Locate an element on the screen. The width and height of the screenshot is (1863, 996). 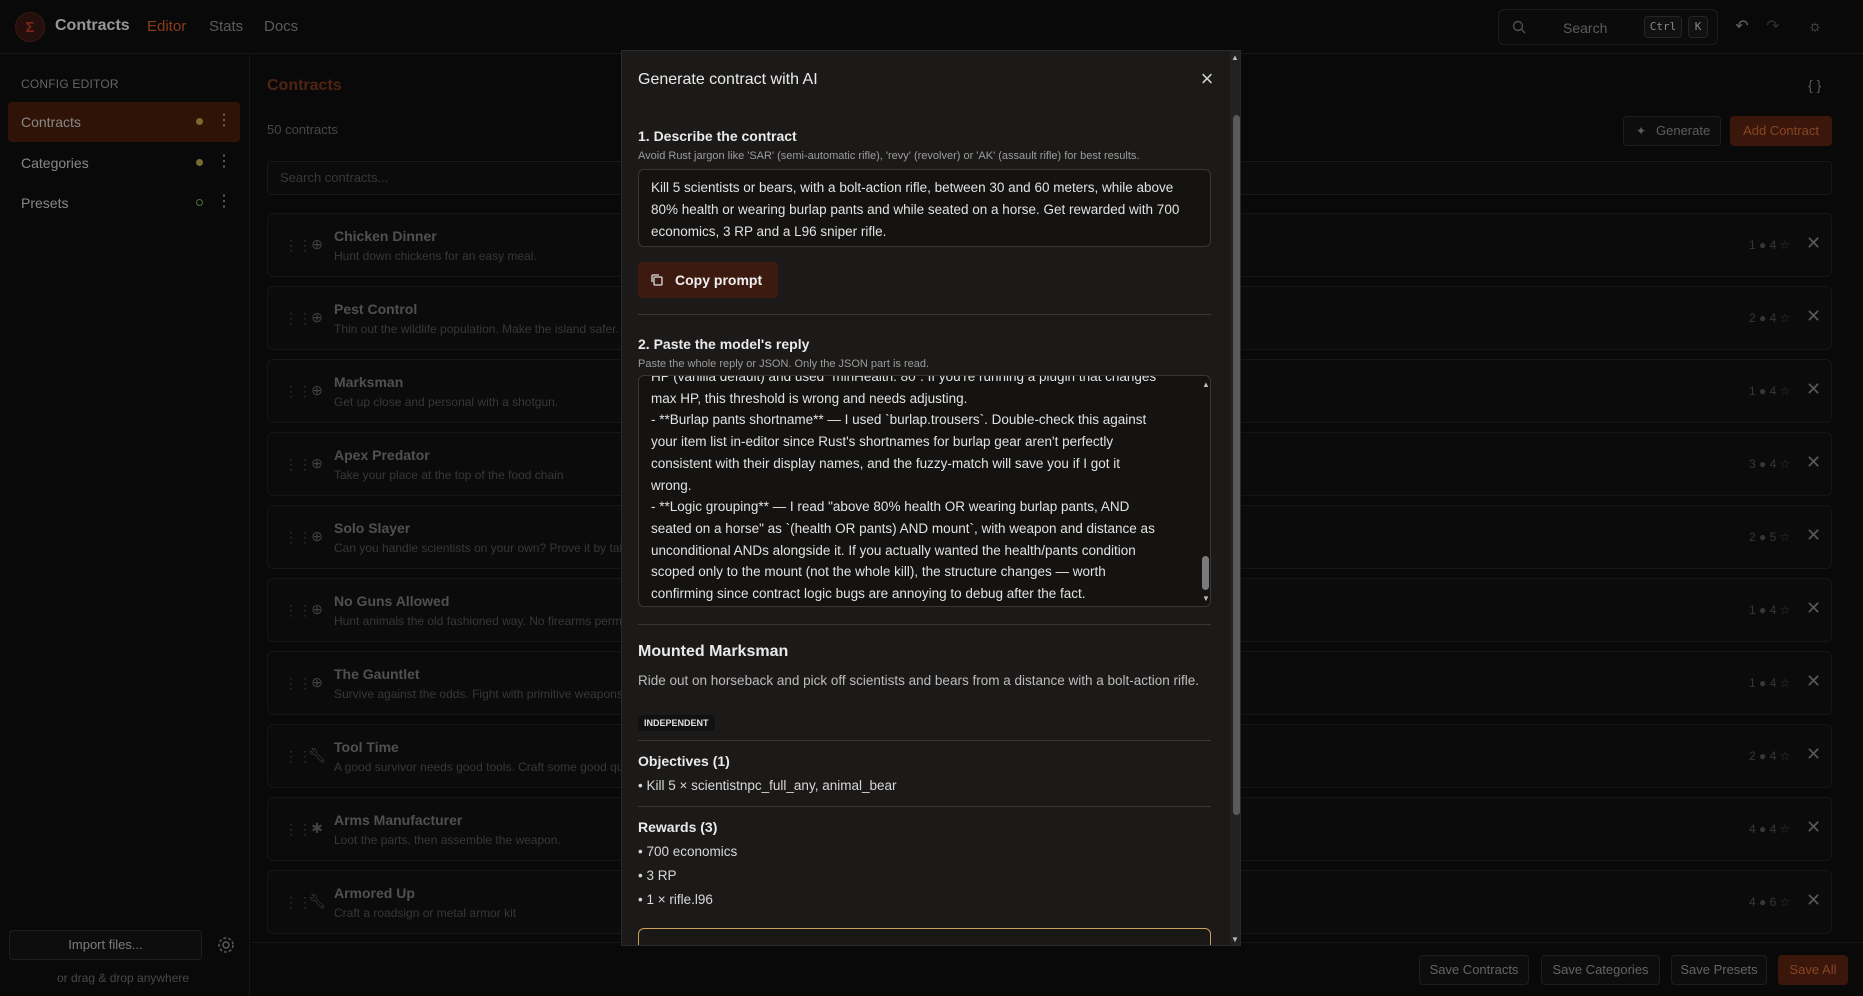
reward-item: • 1 × rifle.l96 is located at coordinates (675, 899).